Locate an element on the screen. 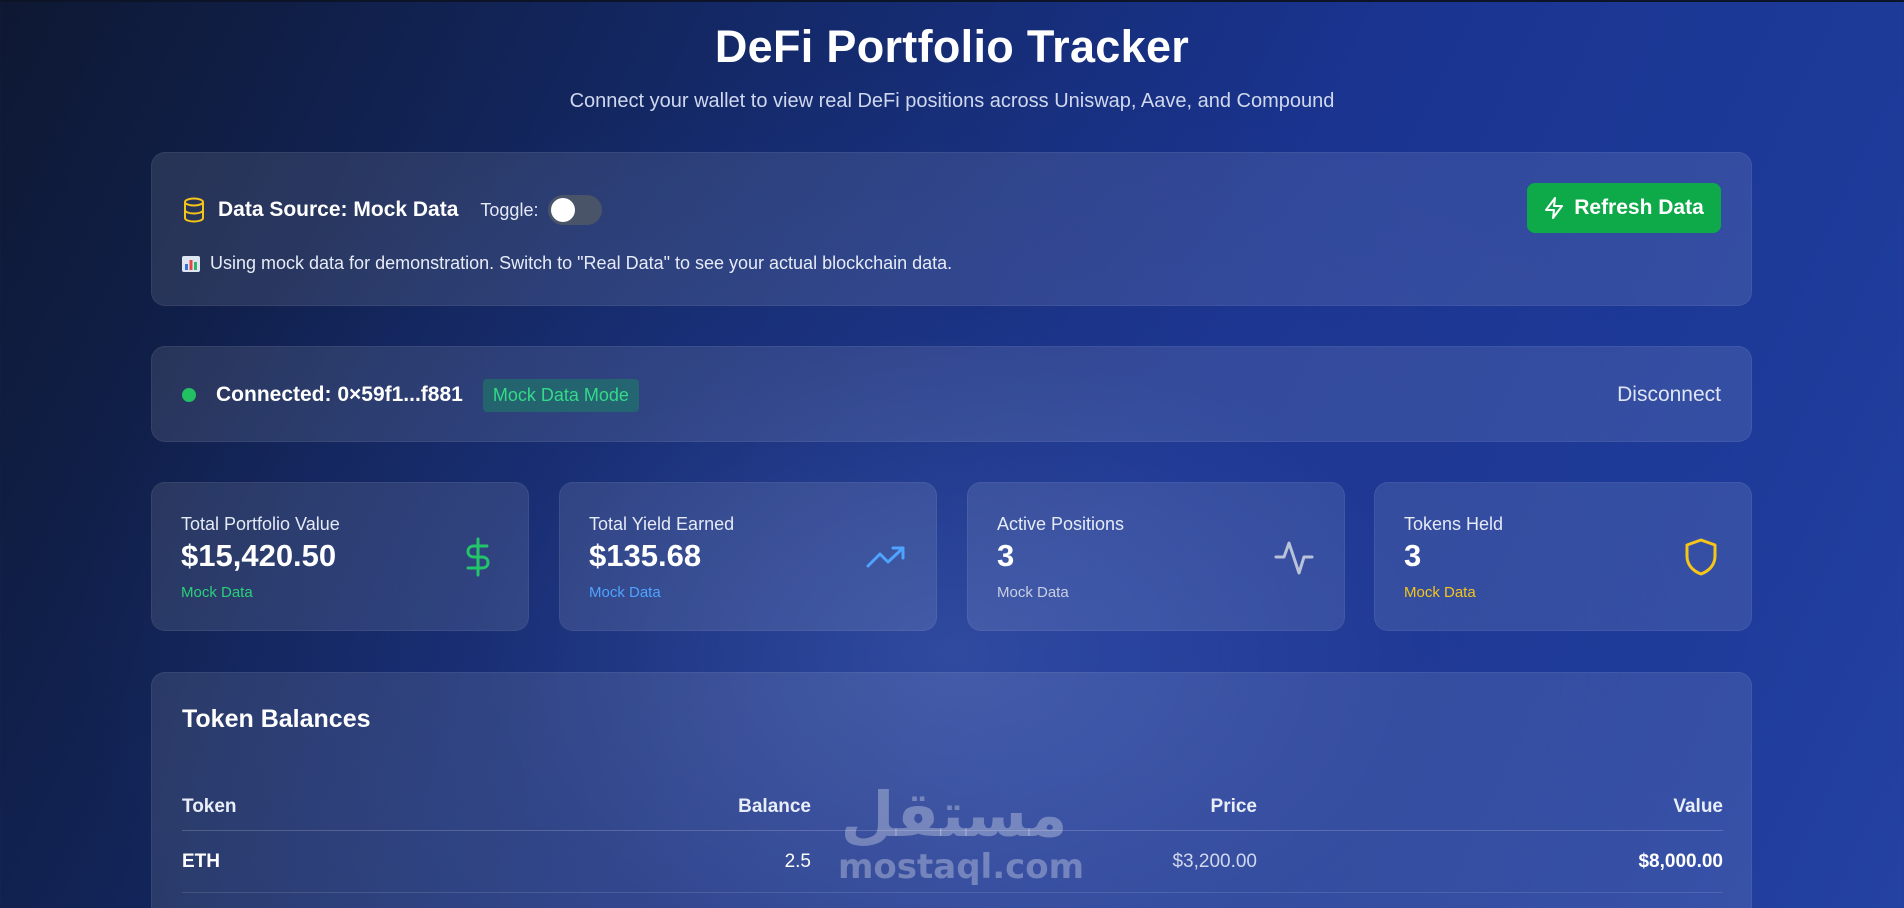 The image size is (1904, 908). stat-label: Tokens Held is located at coordinates (1454, 524).